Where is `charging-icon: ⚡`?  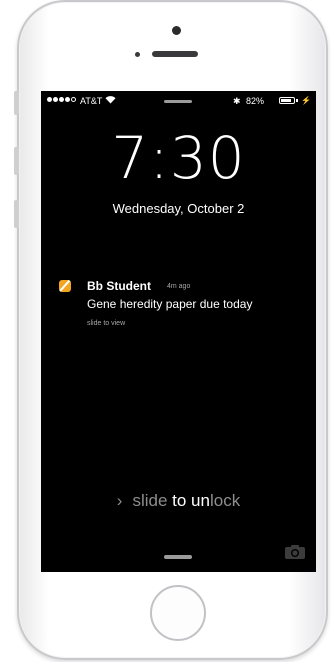 charging-icon: ⚡ is located at coordinates (306, 100).